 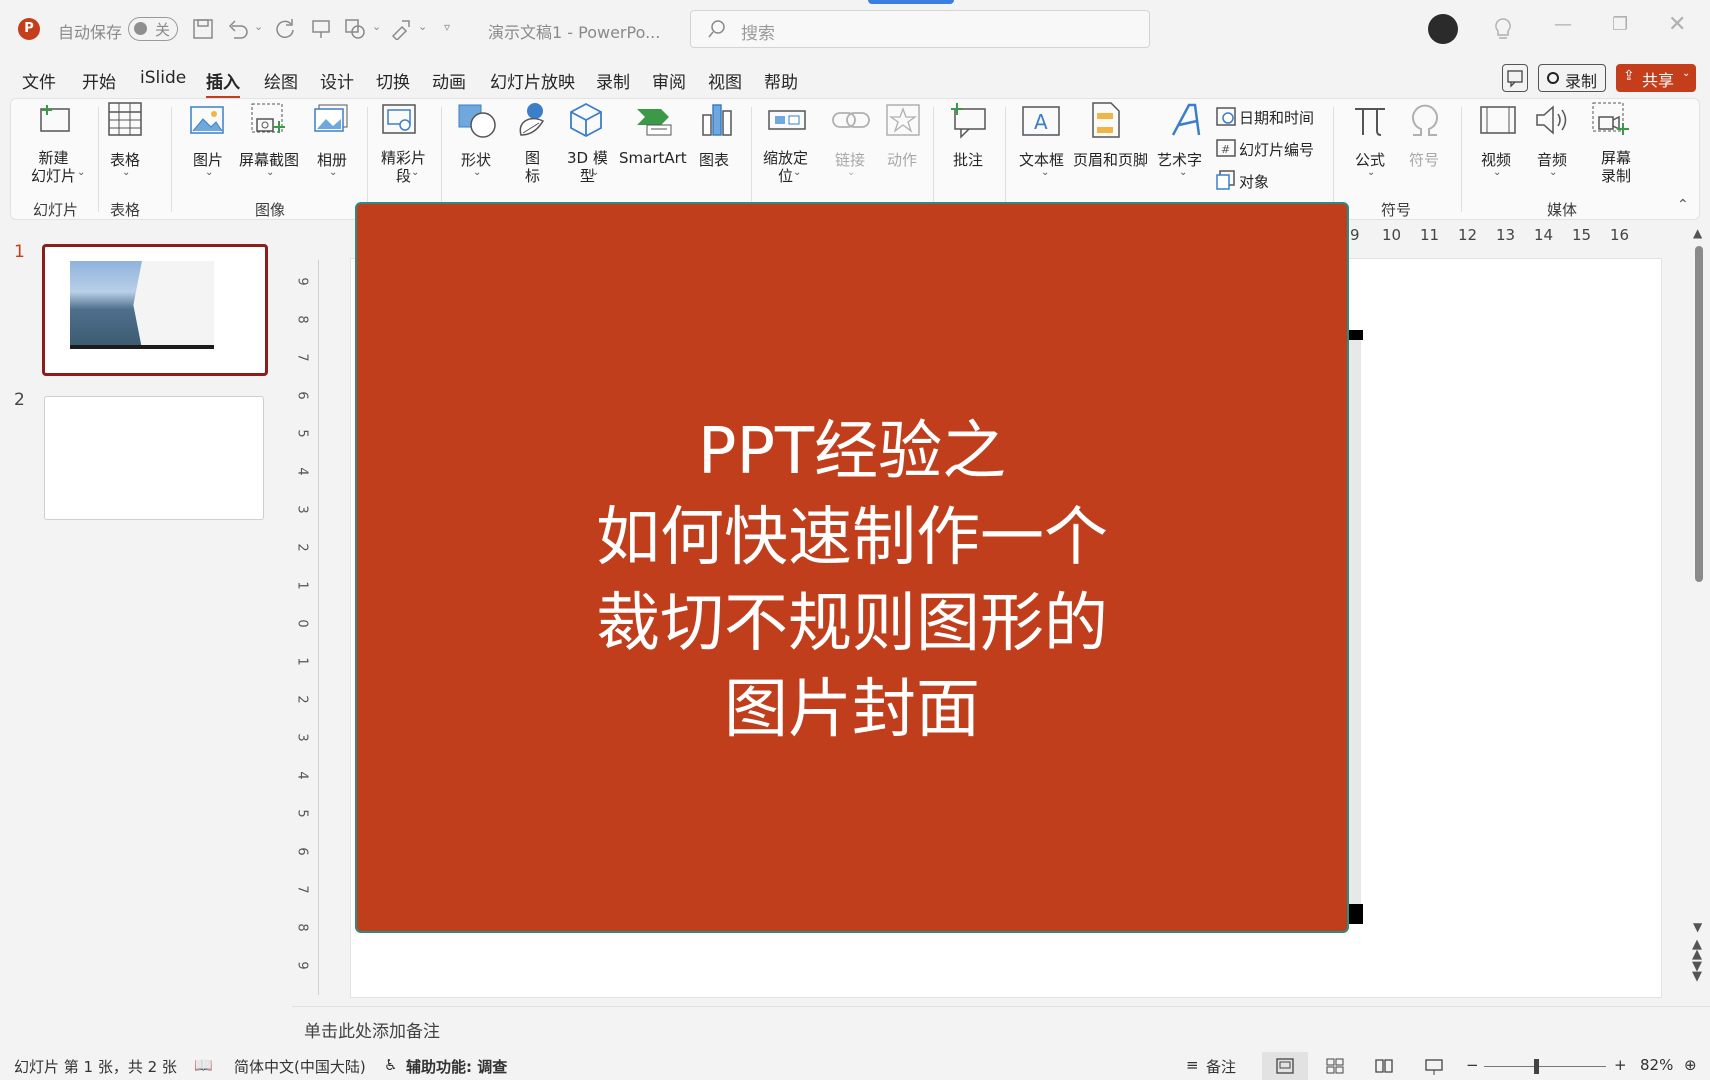 I want to click on ruler-v-label: 2, so click(x=302, y=699).